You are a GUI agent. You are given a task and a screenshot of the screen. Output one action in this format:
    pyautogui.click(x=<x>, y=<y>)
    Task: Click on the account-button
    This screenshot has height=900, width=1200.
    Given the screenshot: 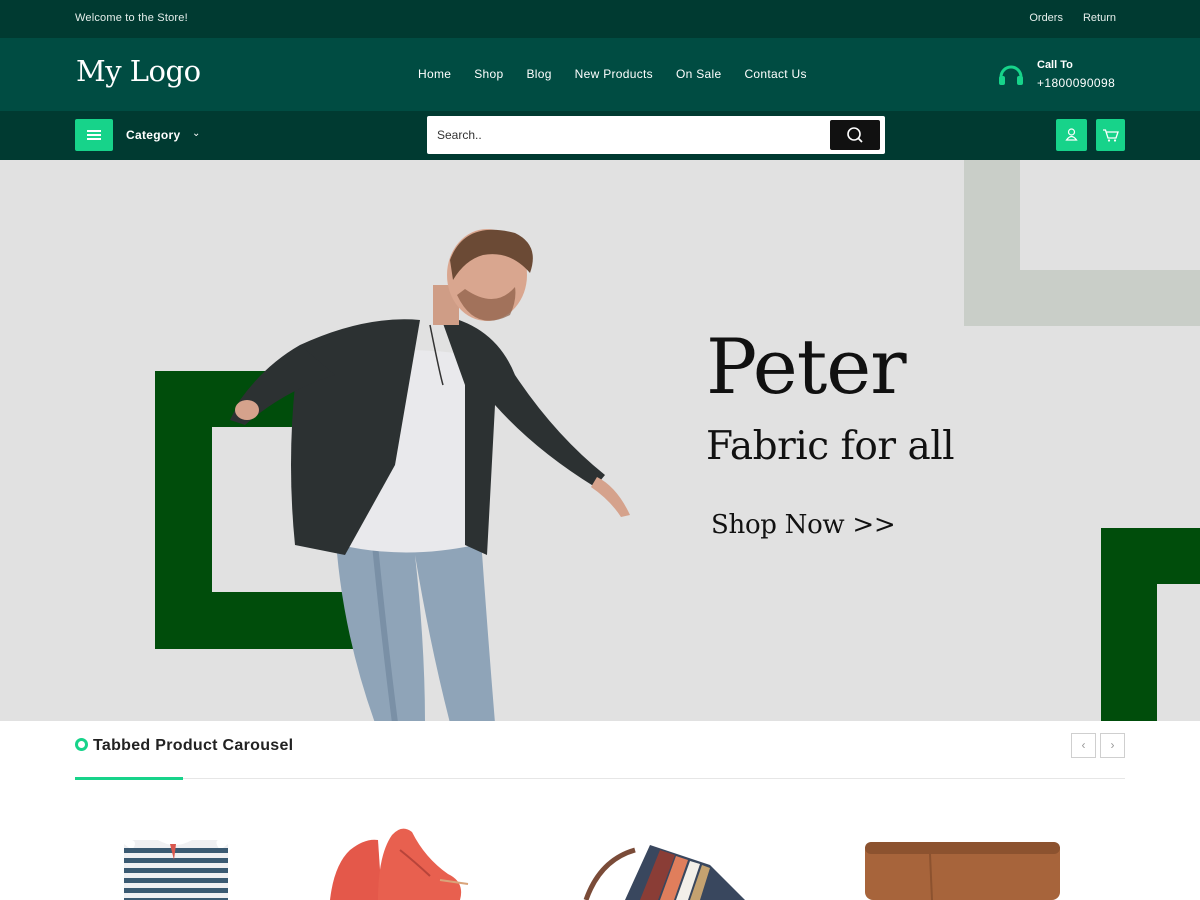 What is the action you would take?
    pyautogui.click(x=1071, y=135)
    